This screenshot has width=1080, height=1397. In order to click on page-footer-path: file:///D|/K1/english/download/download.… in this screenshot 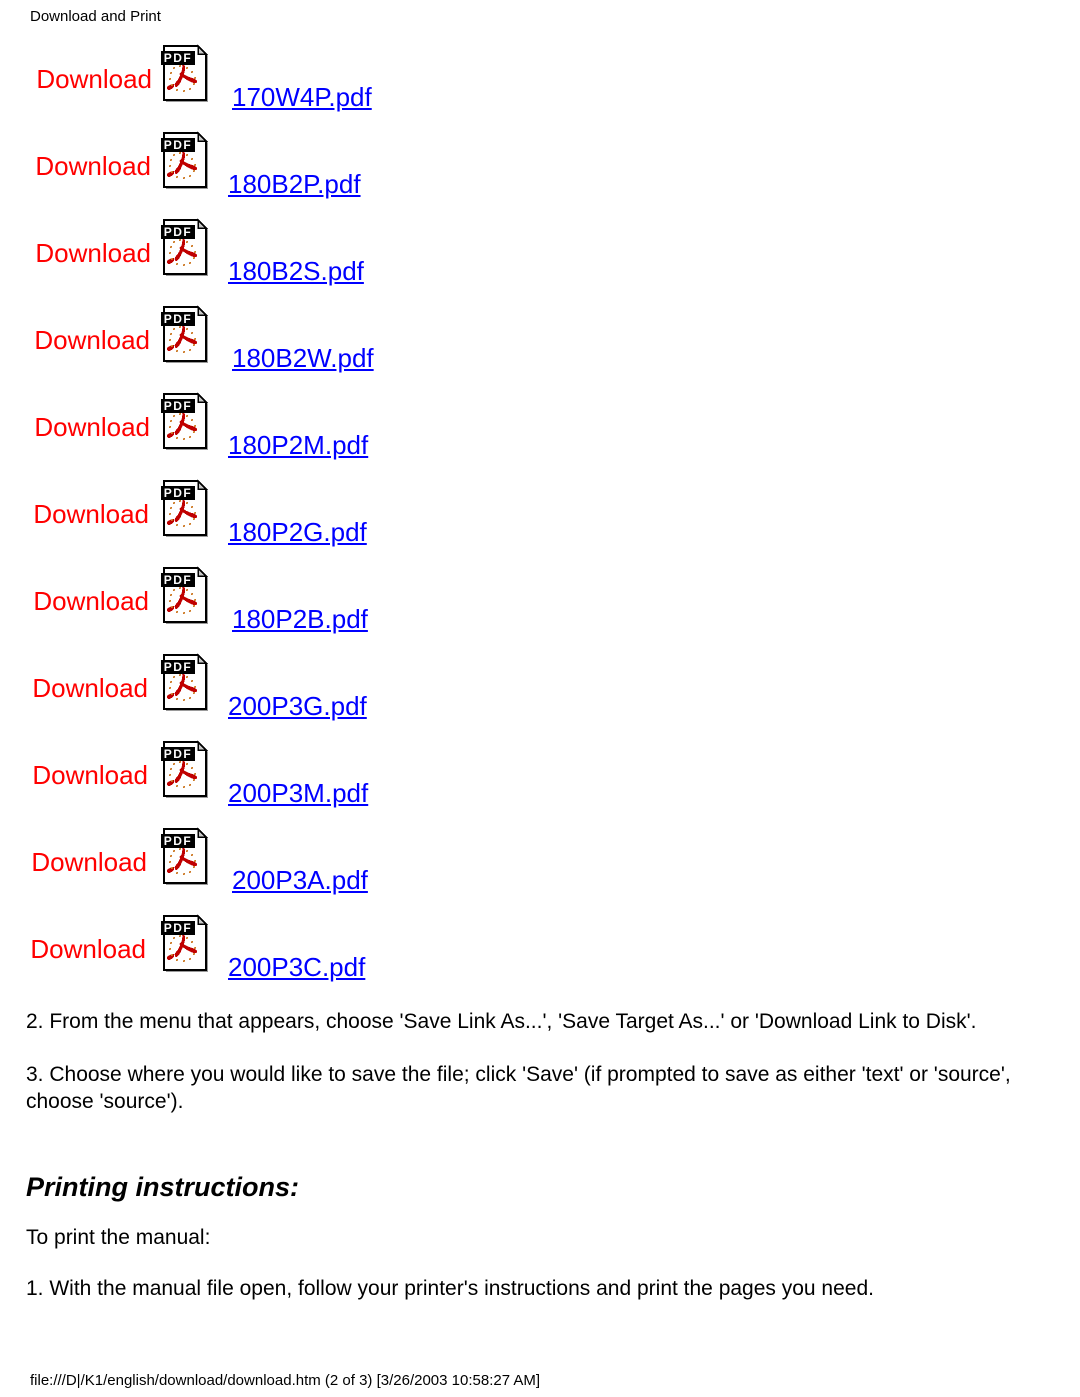, I will do `click(285, 1380)`.